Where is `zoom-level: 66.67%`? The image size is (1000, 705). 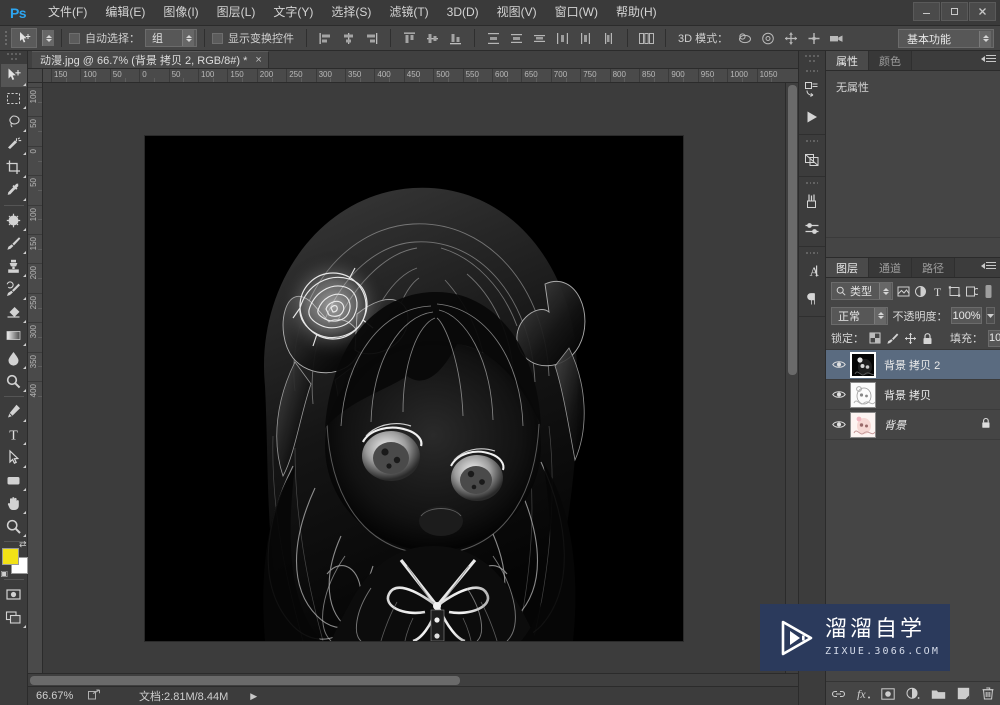
zoom-level: 66.67% is located at coordinates (57, 696).